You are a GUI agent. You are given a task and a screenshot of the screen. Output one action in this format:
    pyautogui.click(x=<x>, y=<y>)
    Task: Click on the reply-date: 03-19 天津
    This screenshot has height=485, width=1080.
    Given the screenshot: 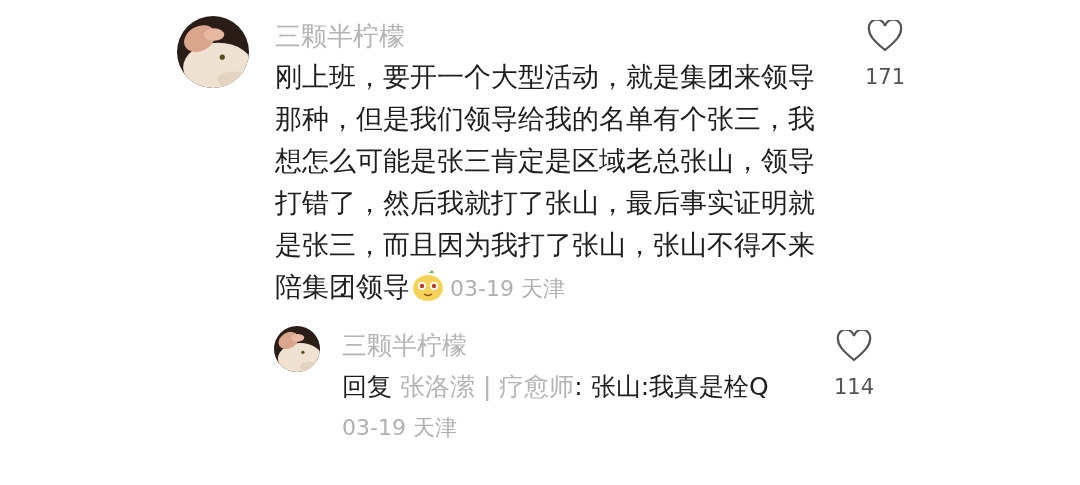 What is the action you would take?
    pyautogui.click(x=400, y=428)
    